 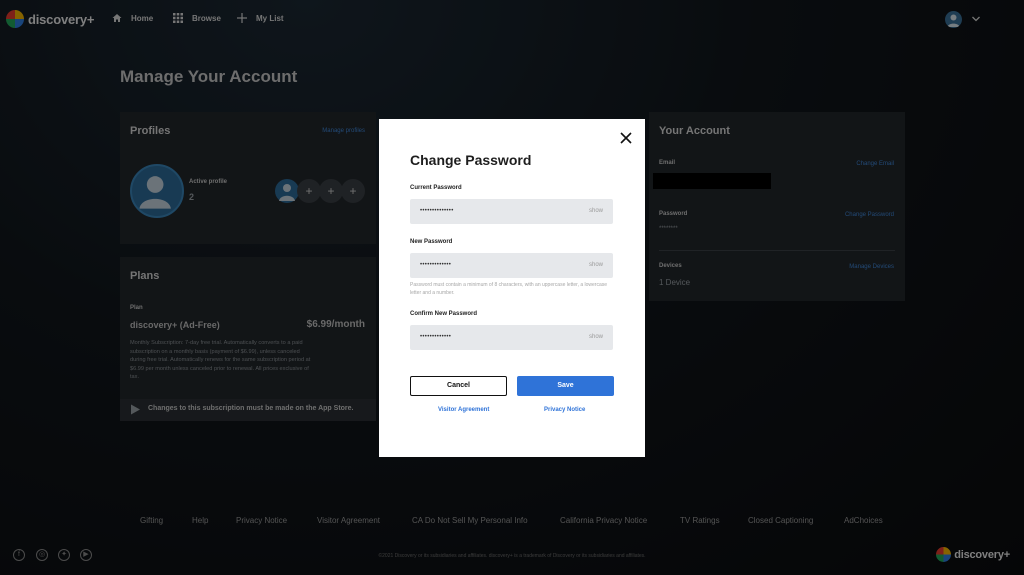 What do you see at coordinates (511, 265) in the screenshot?
I see `new-password-field: ••••••••••••• show` at bounding box center [511, 265].